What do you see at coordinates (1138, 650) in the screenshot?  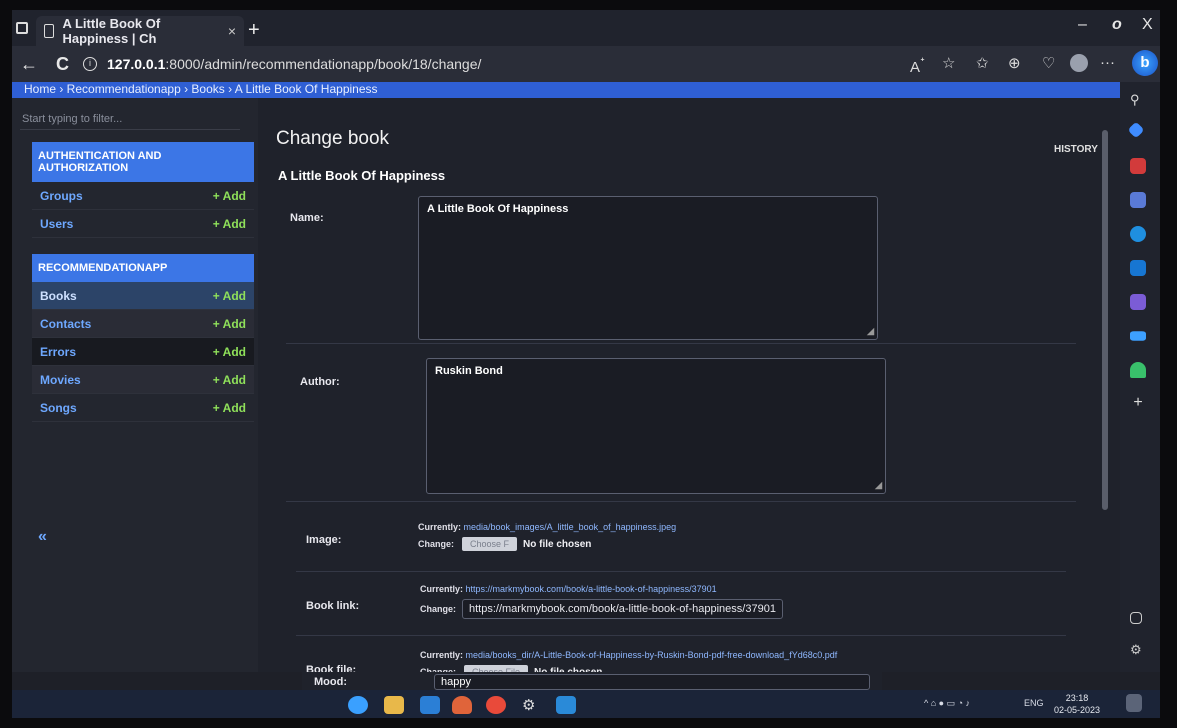 I see `settings-icon: ⚙` at bounding box center [1138, 650].